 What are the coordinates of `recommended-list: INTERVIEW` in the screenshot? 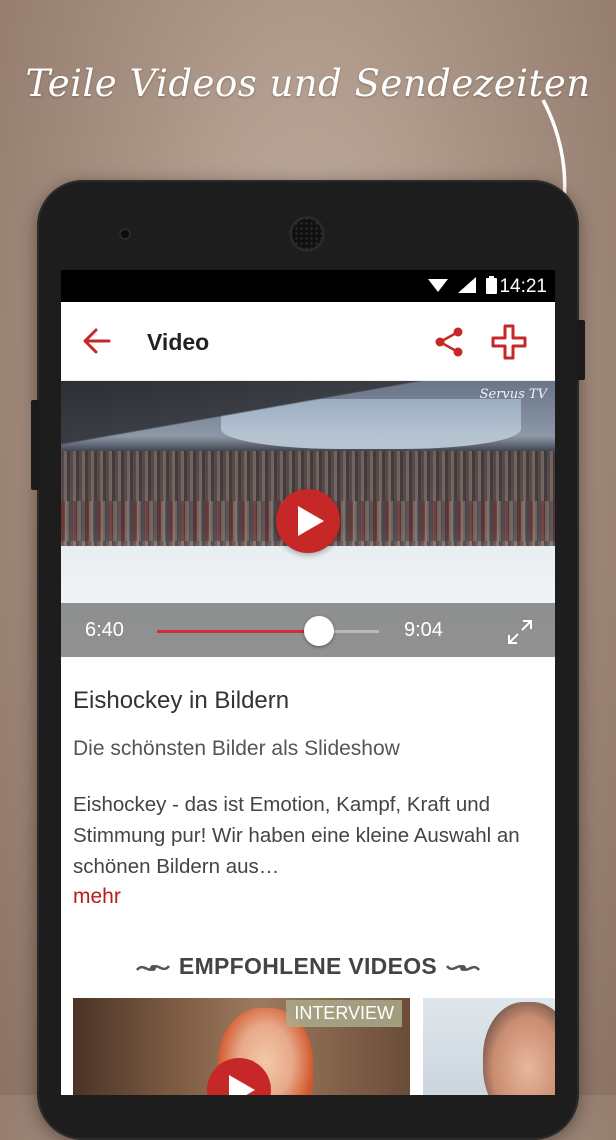 It's located at (314, 1046).